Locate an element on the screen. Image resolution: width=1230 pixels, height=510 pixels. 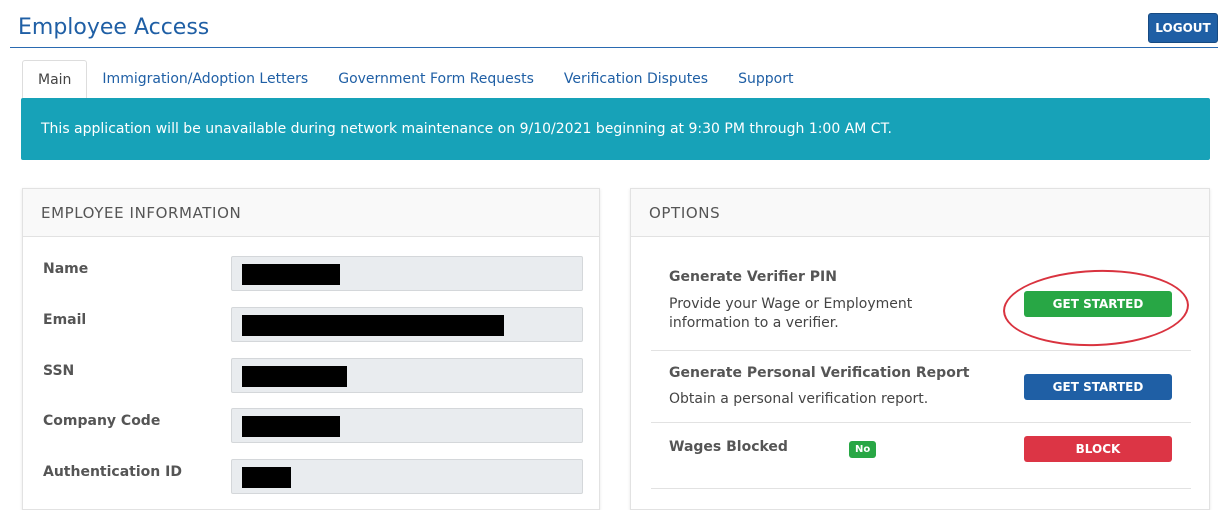
app-title: Employee Access is located at coordinates (114, 27).